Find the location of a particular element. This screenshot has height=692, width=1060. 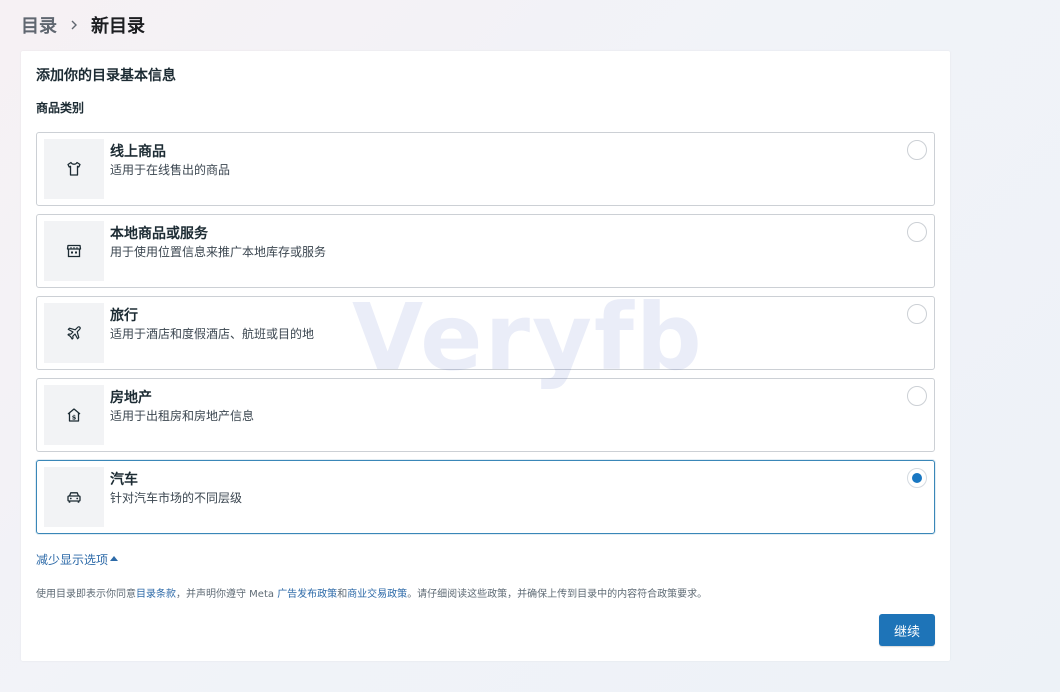

option-description: 适用于酒店和度假酒店、航班或目的地 is located at coordinates (212, 334).